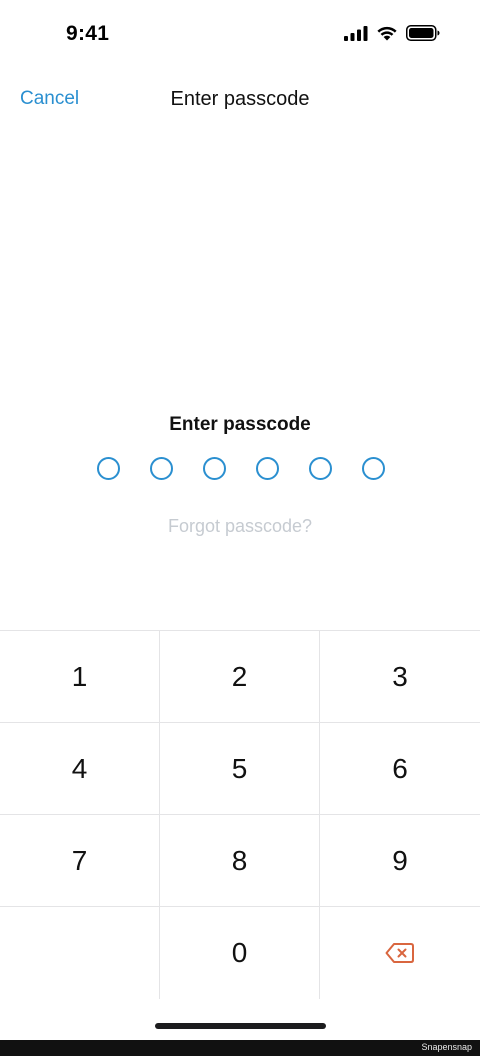 The width and height of the screenshot is (480, 1056). I want to click on nav-bar: Enter passcode Cancel, so click(240, 100).